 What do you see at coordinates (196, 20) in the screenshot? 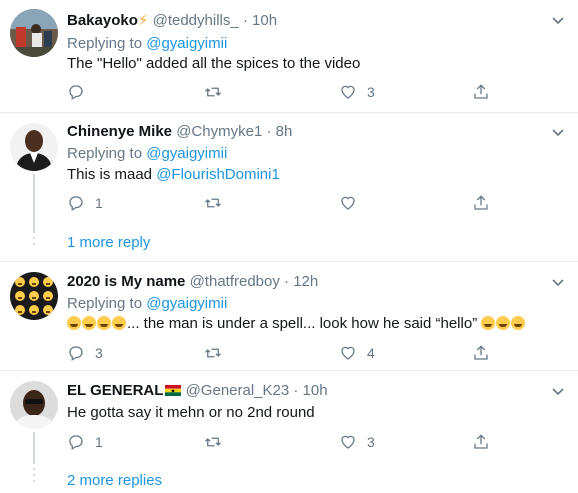
I see `handle: @teddyhills_` at bounding box center [196, 20].